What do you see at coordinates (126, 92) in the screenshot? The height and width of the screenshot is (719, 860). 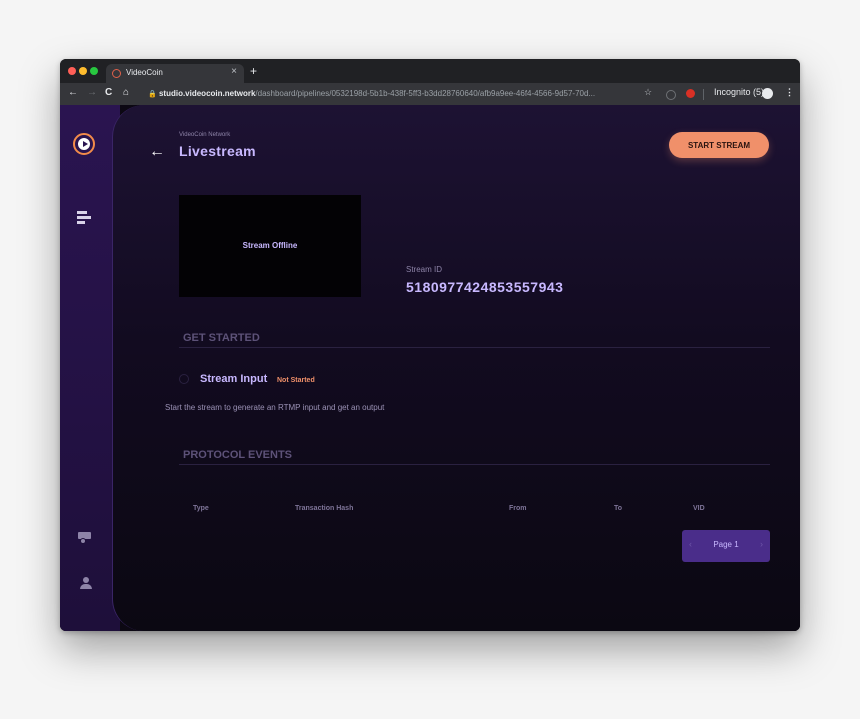 I see `home-icon: ⌂` at bounding box center [126, 92].